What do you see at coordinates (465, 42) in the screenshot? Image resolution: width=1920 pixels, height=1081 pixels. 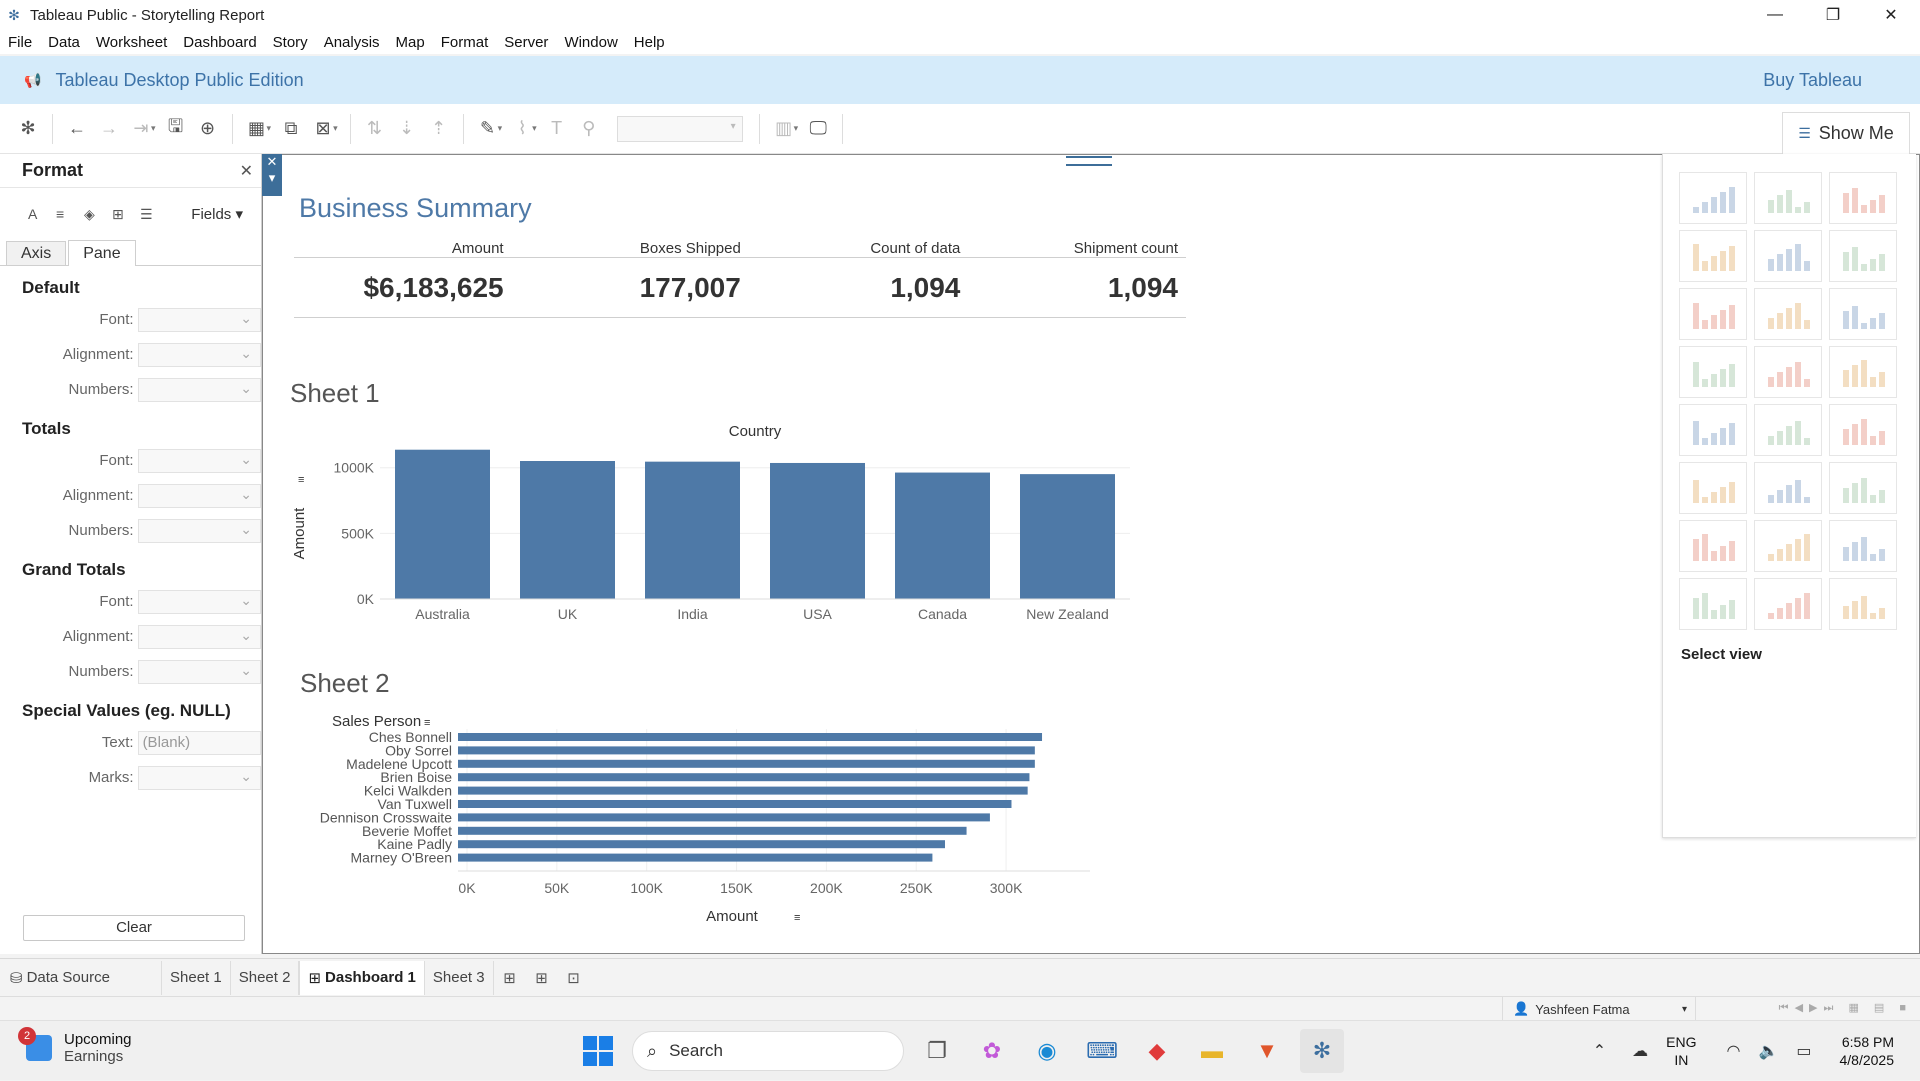 I see `menu-format: Format` at bounding box center [465, 42].